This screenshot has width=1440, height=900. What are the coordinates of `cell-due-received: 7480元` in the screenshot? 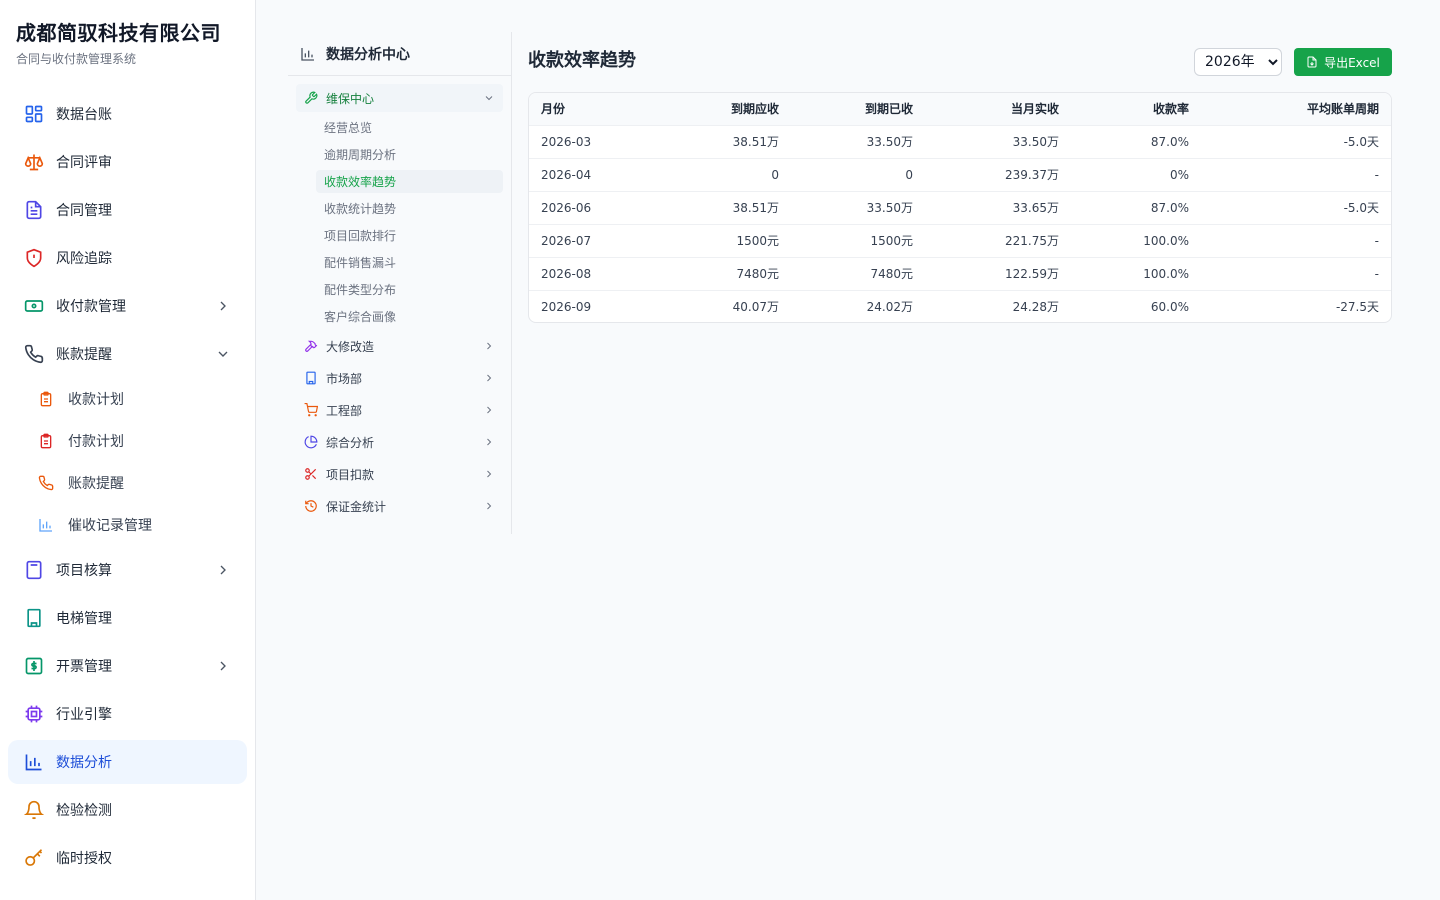 It's located at (858, 273).